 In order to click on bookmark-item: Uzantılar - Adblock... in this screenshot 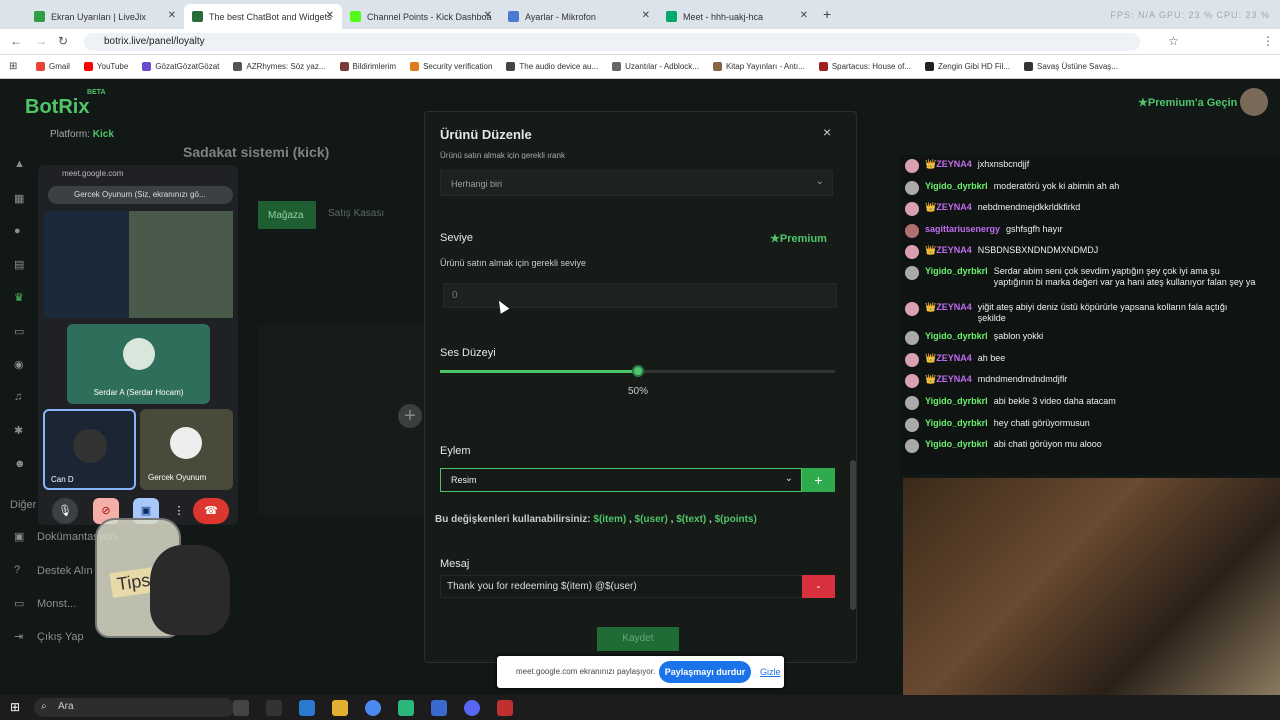, I will do `click(655, 66)`.